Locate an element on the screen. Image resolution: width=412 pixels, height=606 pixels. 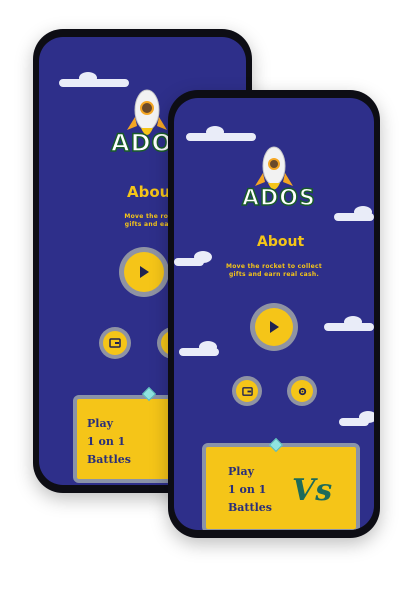
vs-label: Vs is located at coordinates (312, 490).